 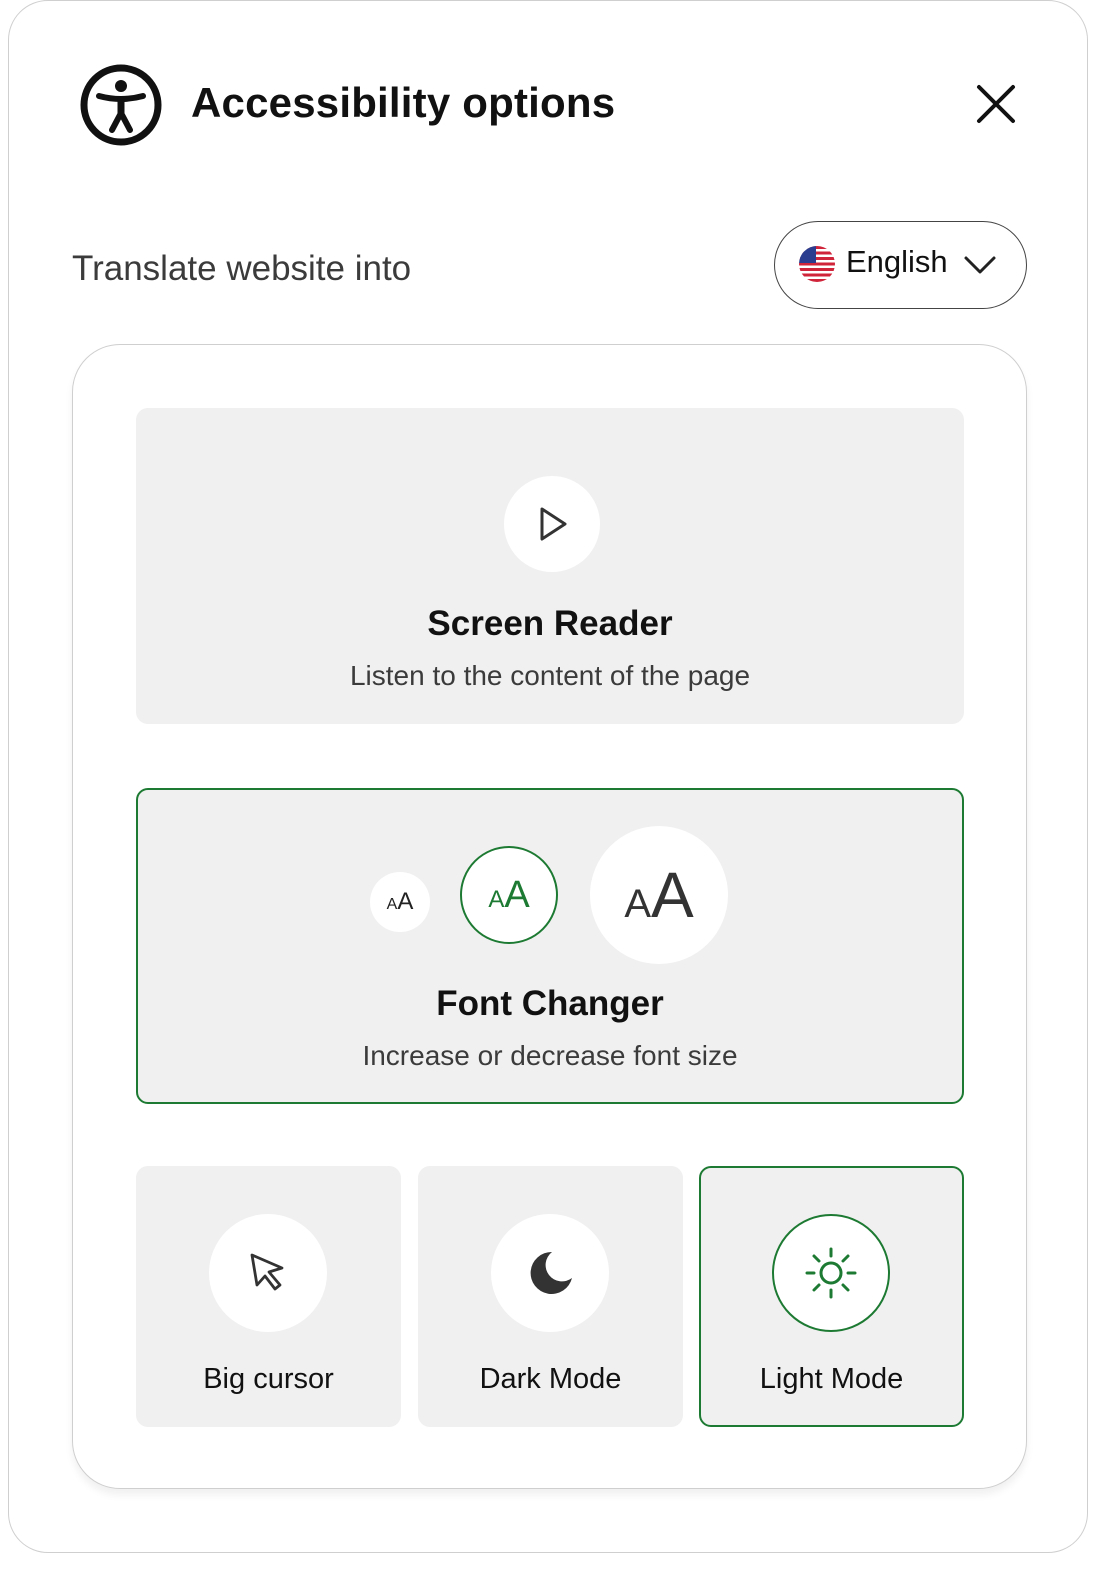 I want to click on sun-icon, so click(x=831, y=1273).